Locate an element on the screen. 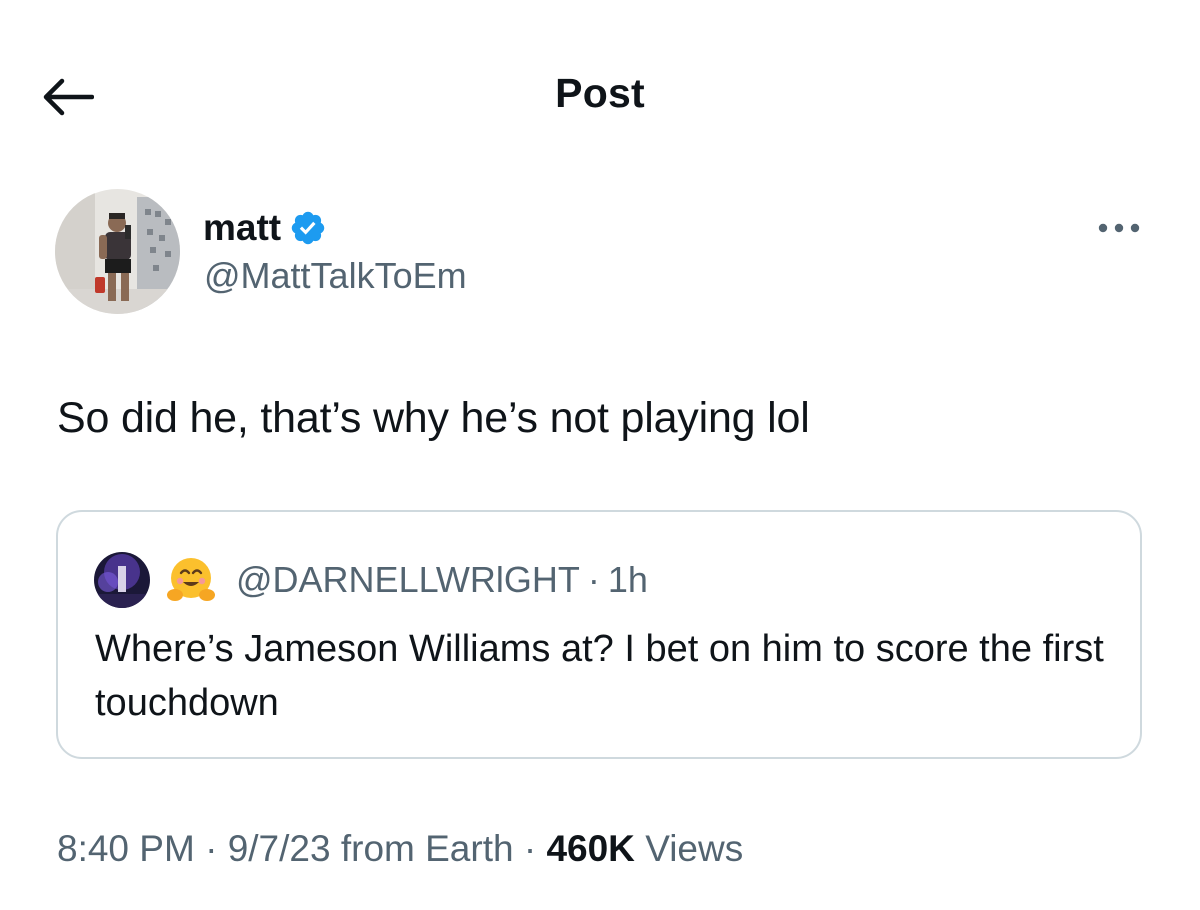 The image size is (1200, 910). quoted-author-handle: @DARNELLWRlGHT is located at coordinates (408, 580).